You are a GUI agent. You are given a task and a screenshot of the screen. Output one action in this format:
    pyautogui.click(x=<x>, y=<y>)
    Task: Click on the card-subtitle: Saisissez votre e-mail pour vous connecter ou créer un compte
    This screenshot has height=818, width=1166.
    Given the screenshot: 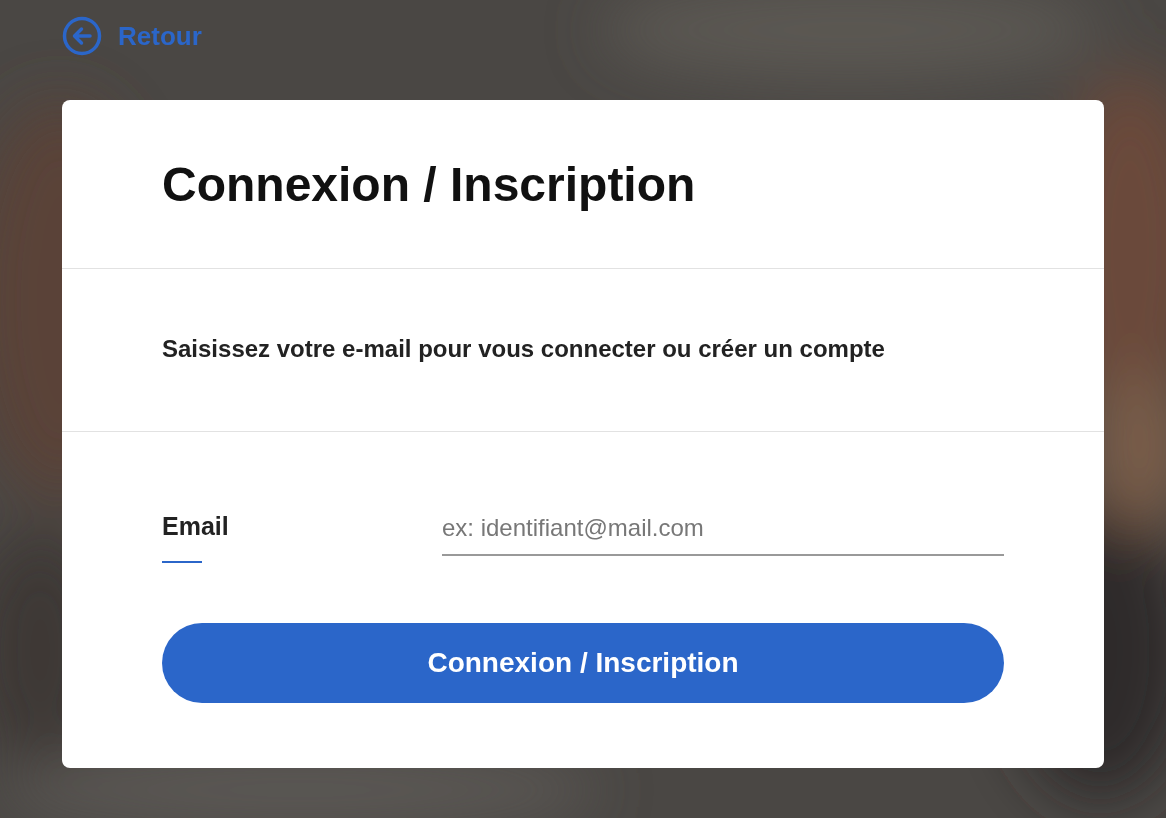 What is the action you would take?
    pyautogui.click(x=523, y=349)
    